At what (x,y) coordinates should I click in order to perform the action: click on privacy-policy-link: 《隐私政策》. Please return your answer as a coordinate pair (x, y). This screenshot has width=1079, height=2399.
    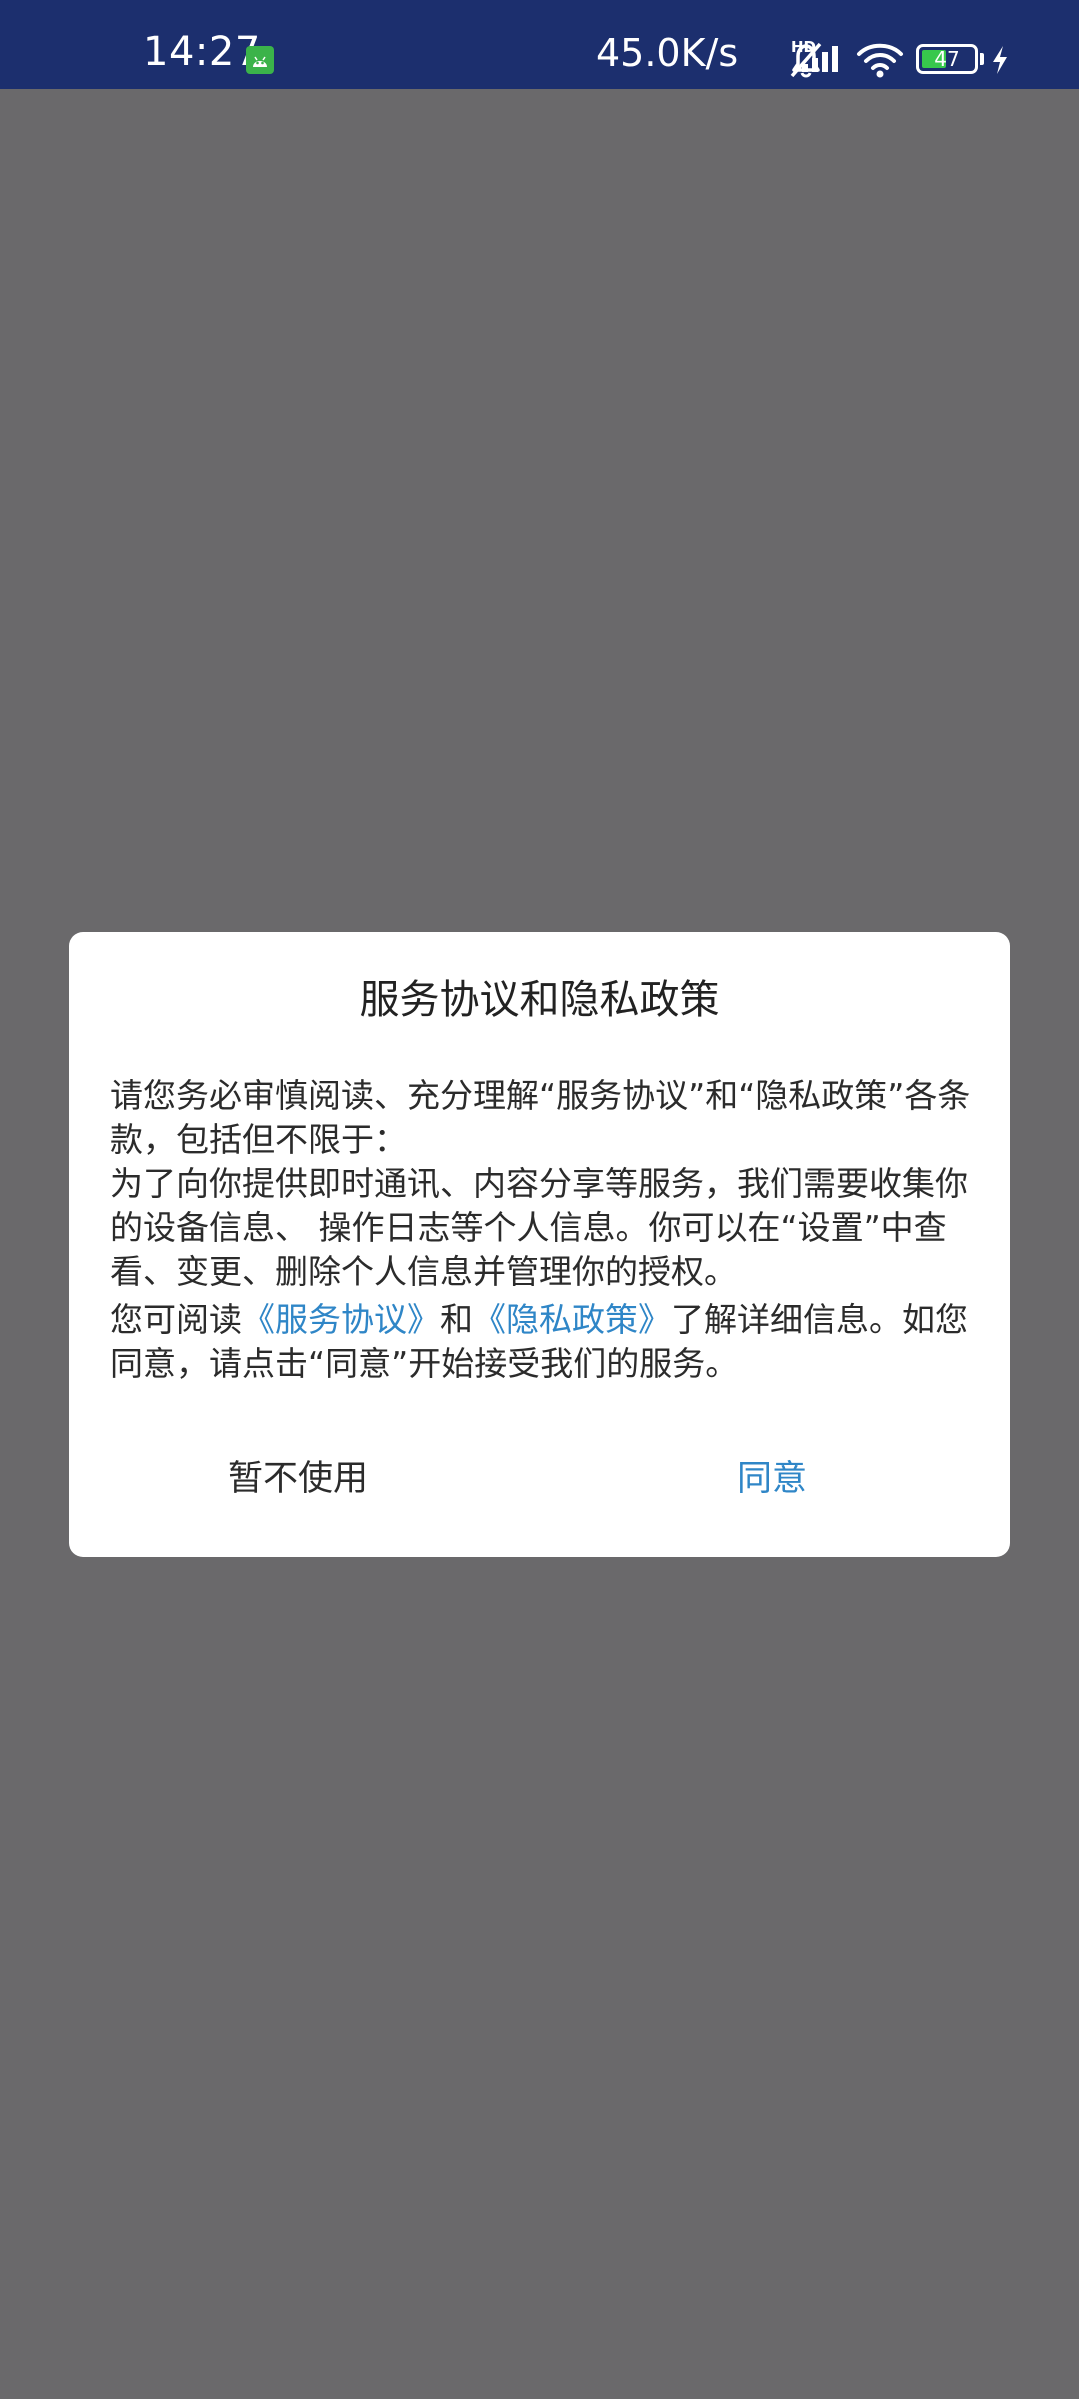
    Looking at the image, I should click on (572, 1319).